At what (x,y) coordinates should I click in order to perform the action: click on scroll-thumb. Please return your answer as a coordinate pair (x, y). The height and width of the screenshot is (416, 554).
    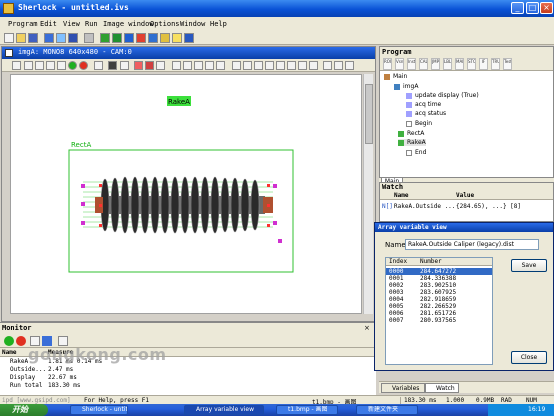
    Looking at the image, I should click on (369, 114).